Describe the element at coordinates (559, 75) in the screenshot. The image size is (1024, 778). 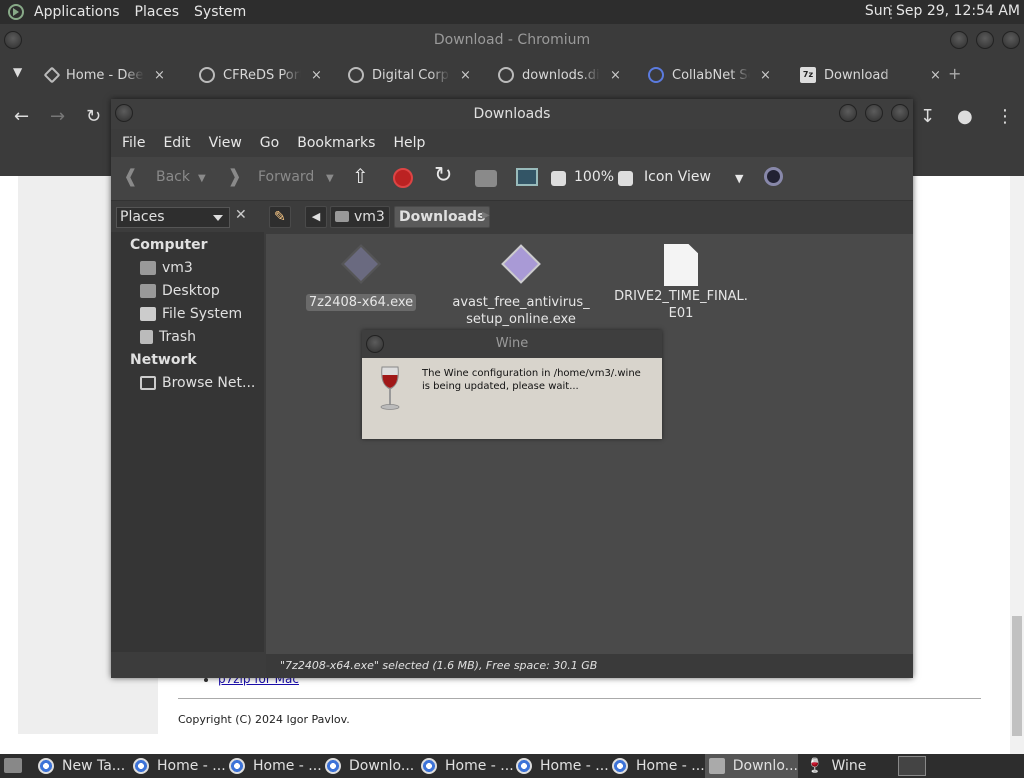
I see `tab-downlods: downlods.dig ×` at that location.